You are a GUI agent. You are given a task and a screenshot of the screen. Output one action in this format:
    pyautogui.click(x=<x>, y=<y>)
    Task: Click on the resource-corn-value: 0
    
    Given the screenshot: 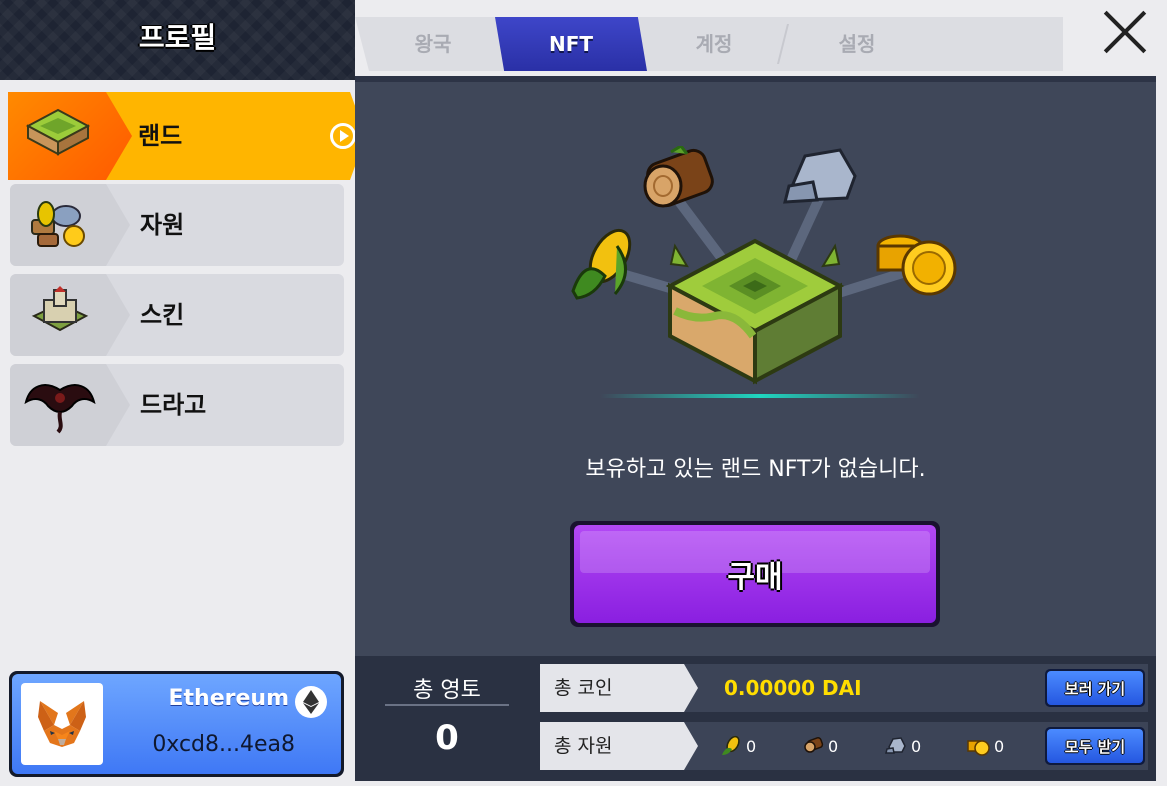 What is the action you would take?
    pyautogui.click(x=751, y=746)
    